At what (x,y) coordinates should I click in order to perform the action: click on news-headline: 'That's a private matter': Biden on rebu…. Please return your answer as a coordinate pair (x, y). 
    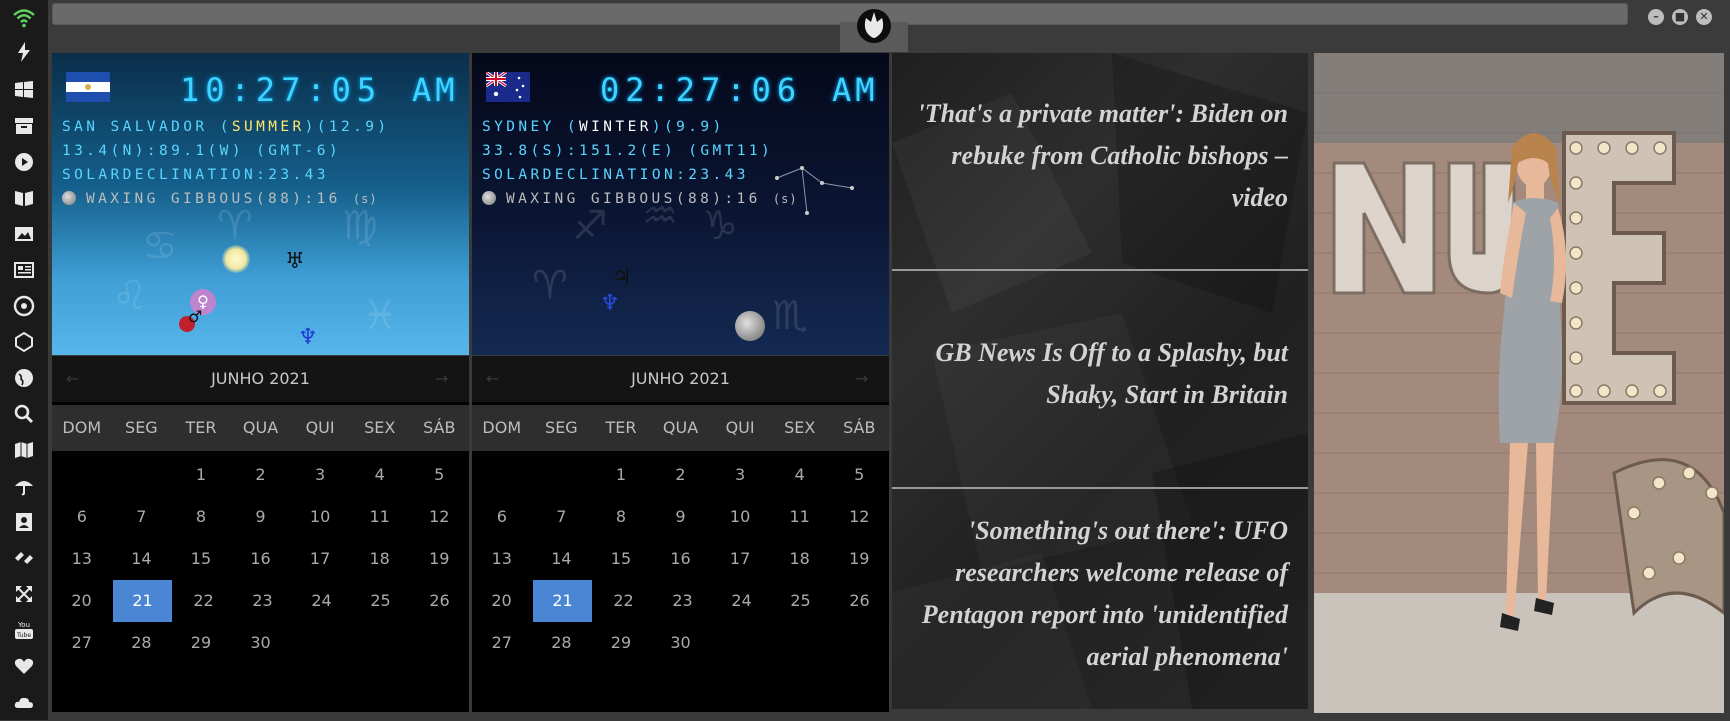
    Looking at the image, I should click on (1095, 156).